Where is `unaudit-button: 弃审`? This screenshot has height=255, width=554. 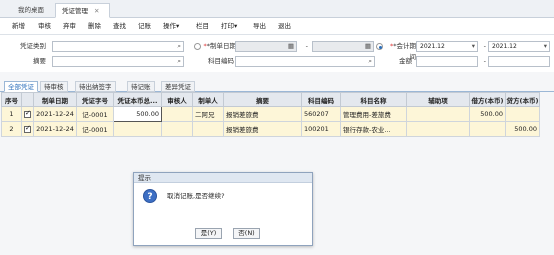
unaudit-button: 弃审 is located at coordinates (69, 26).